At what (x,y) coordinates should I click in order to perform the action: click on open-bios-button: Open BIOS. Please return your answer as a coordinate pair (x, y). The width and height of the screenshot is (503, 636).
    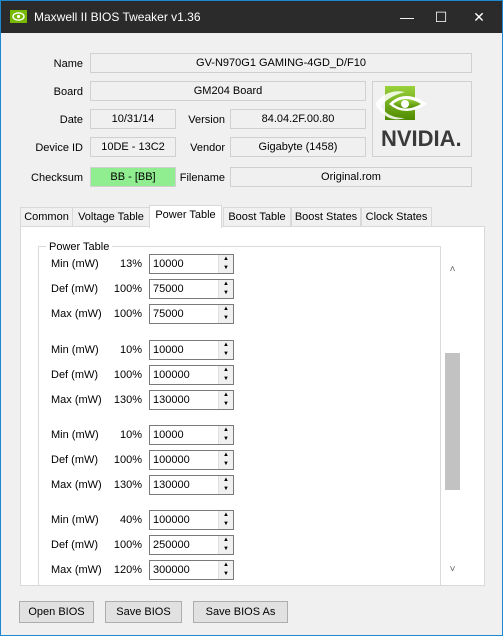
    Looking at the image, I should click on (56, 612).